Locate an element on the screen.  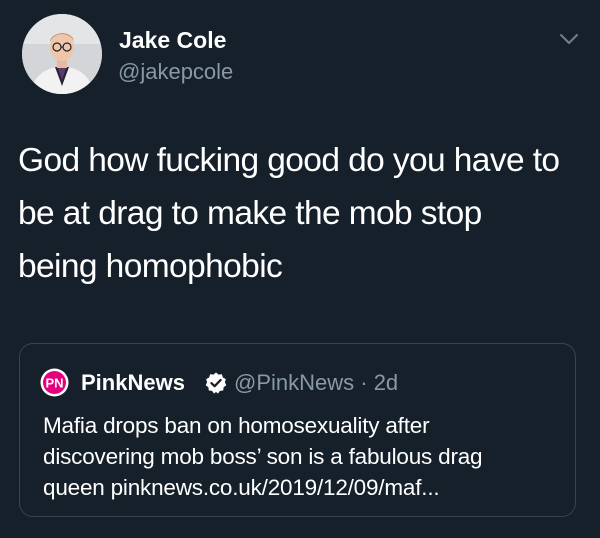
verified-badge-icon is located at coordinates (216, 383).